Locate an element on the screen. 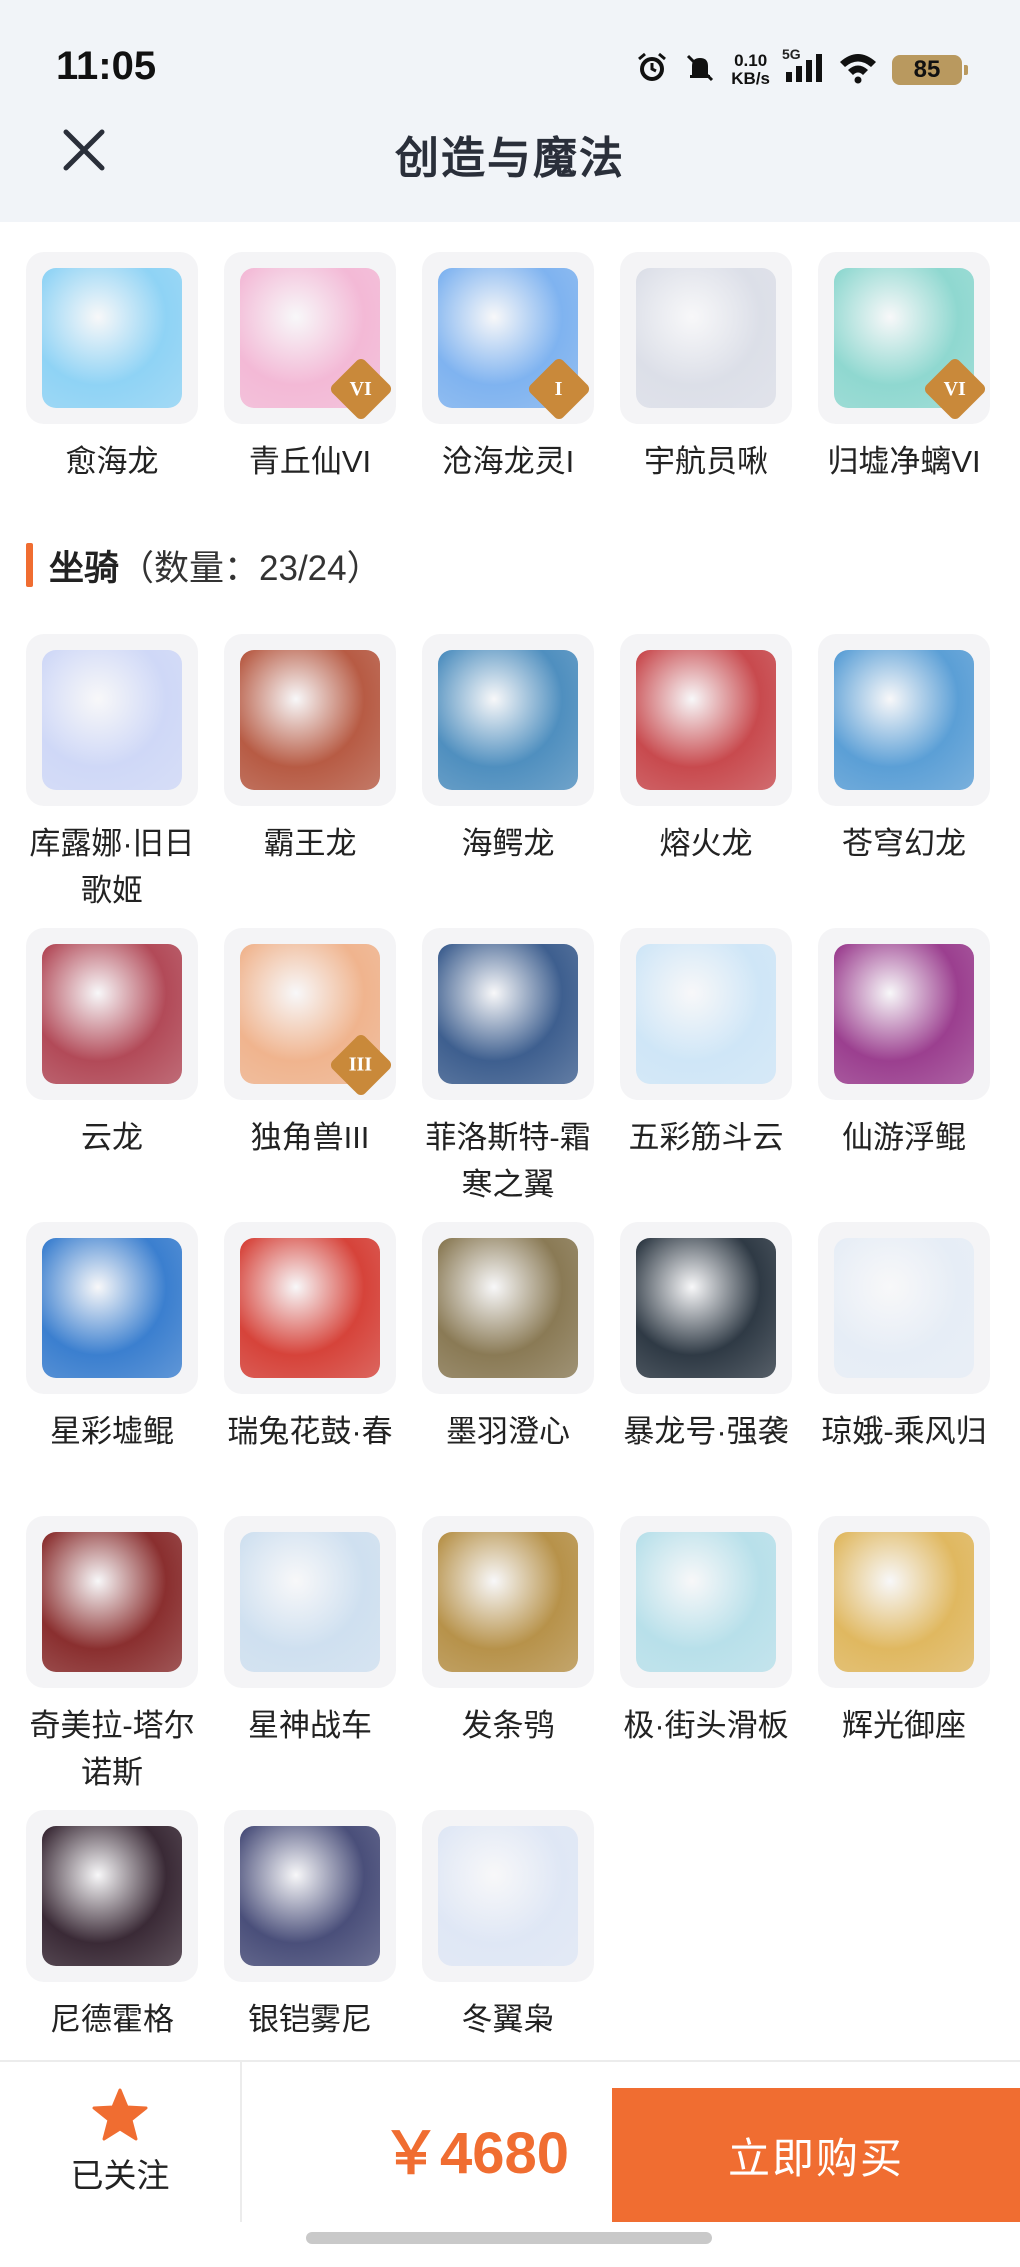  item-label: 发条鸮 is located at coordinates (508, 1725).